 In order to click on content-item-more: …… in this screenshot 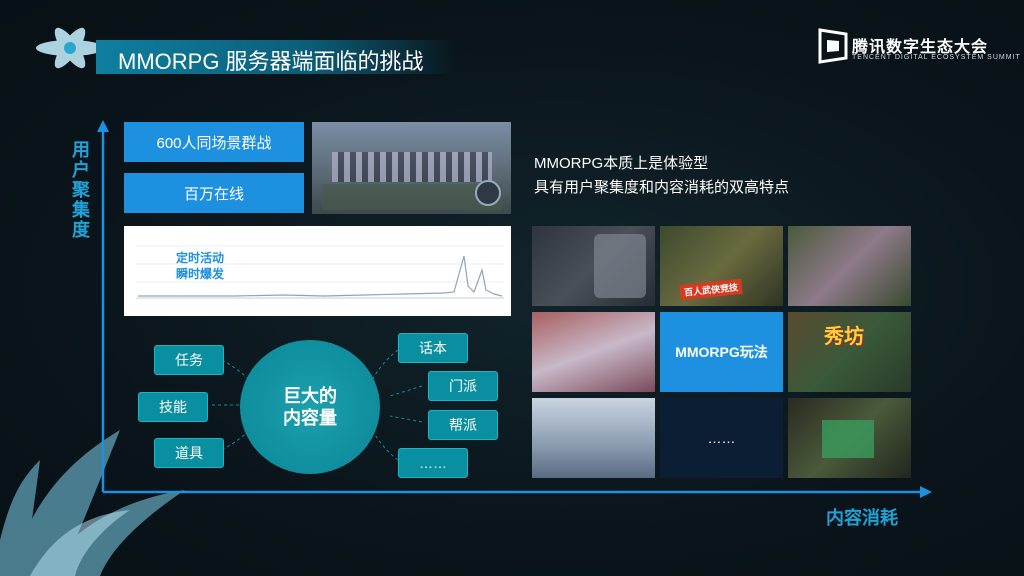, I will do `click(433, 463)`.